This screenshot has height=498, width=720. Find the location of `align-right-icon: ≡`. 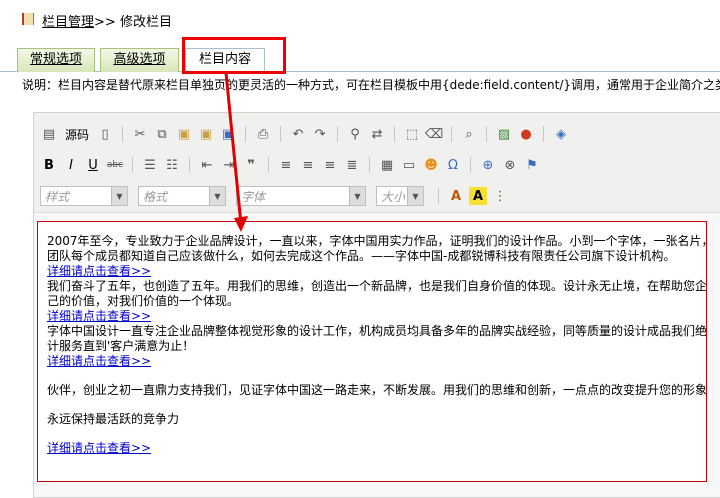

align-right-icon: ≡ is located at coordinates (330, 165).